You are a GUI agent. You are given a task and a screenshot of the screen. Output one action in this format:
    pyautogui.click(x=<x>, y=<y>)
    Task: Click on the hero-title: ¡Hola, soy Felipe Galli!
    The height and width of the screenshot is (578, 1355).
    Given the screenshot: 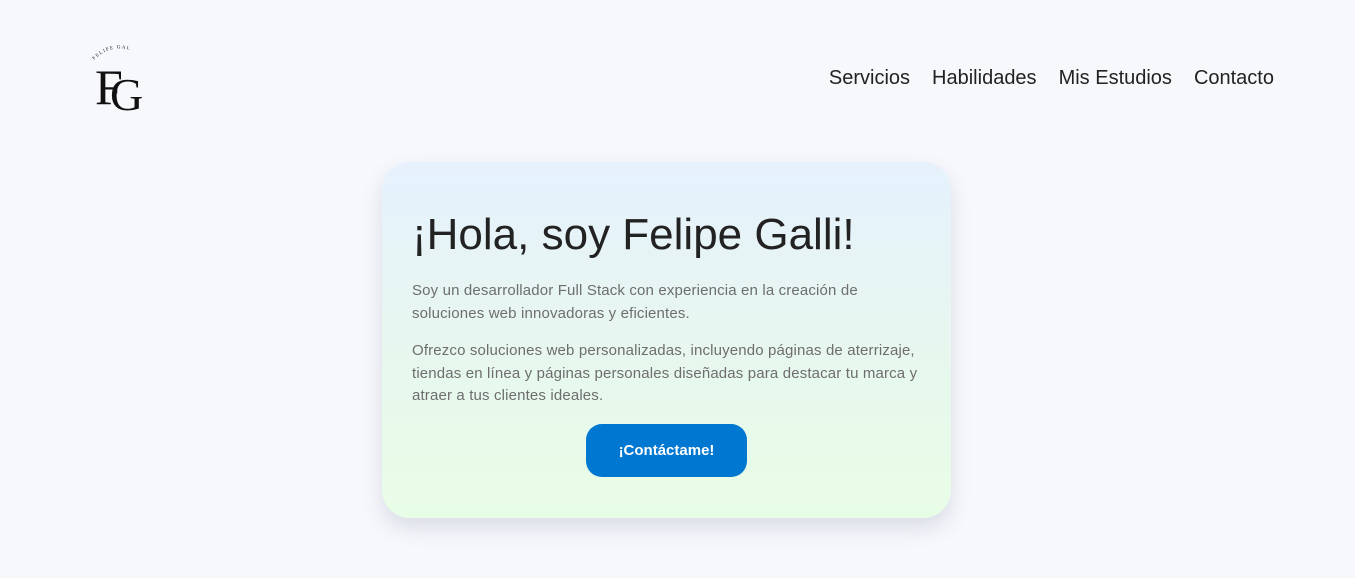 What is the action you would take?
    pyautogui.click(x=633, y=234)
    